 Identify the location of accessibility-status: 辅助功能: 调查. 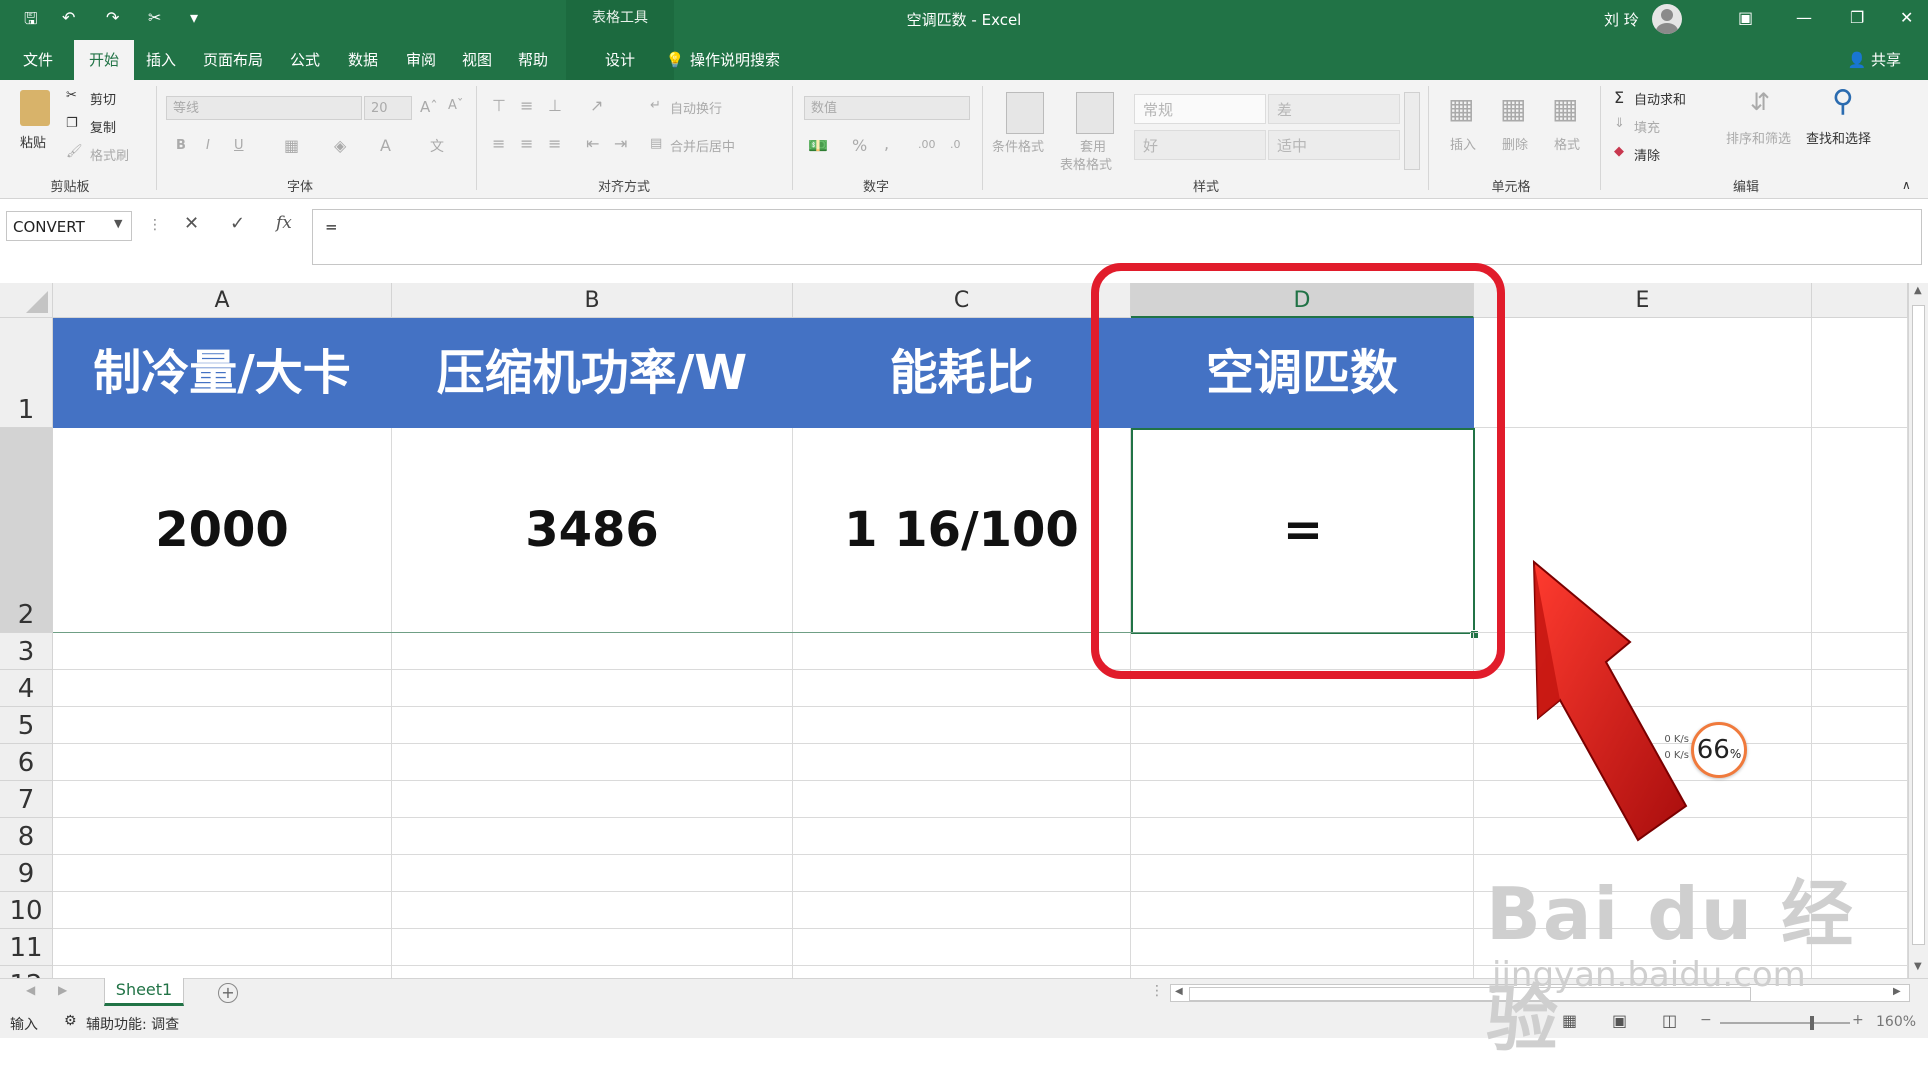
(132, 1024).